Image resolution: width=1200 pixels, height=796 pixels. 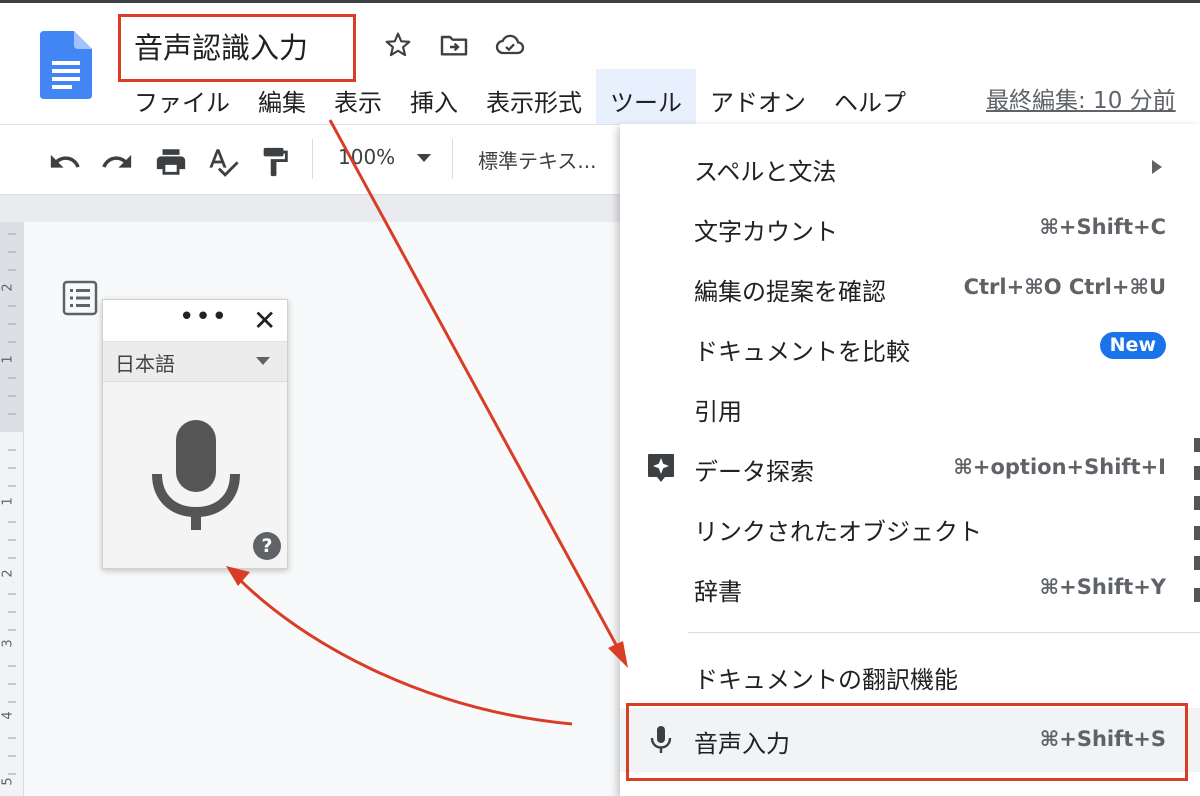 I want to click on menu-item-word-count: 文字カウント ⌘+Shift+C, so click(x=910, y=228).